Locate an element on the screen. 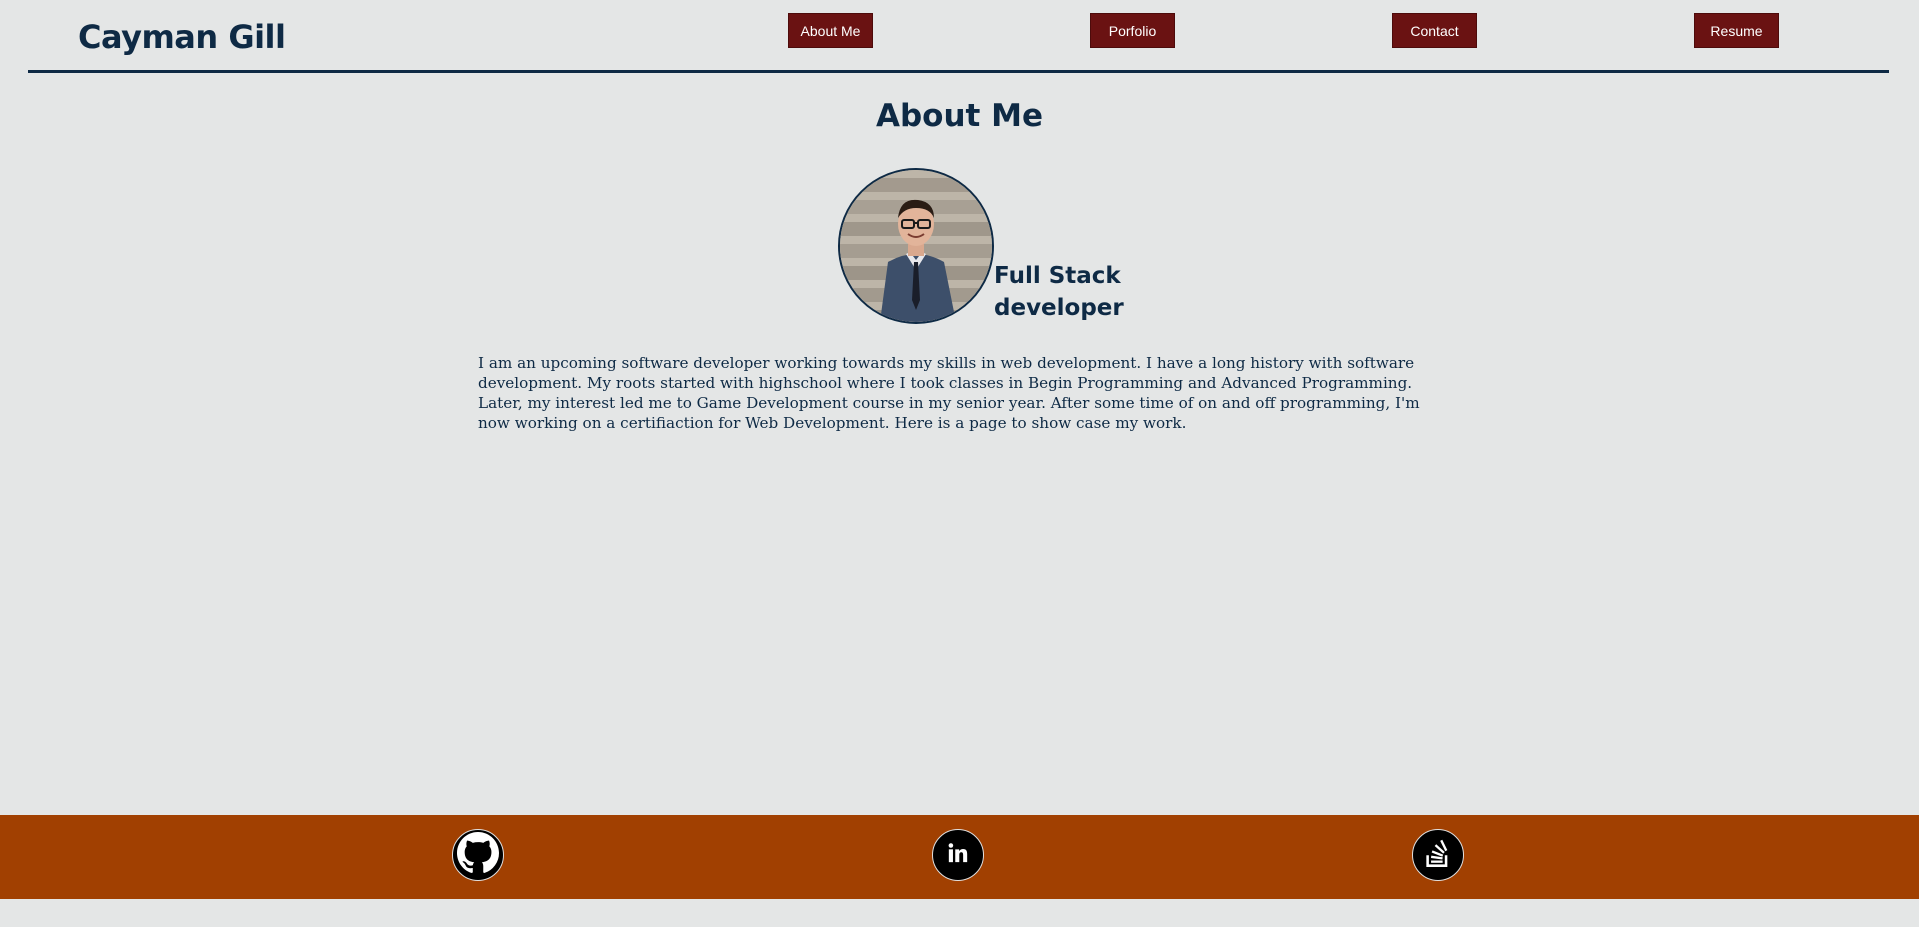  nav-portfolio-button: Porfolio is located at coordinates (1132, 30).